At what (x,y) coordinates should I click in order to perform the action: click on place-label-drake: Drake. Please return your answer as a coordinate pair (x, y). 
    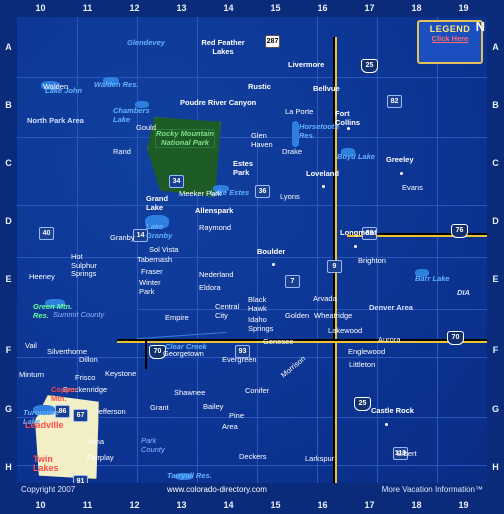
    Looking at the image, I should click on (292, 151).